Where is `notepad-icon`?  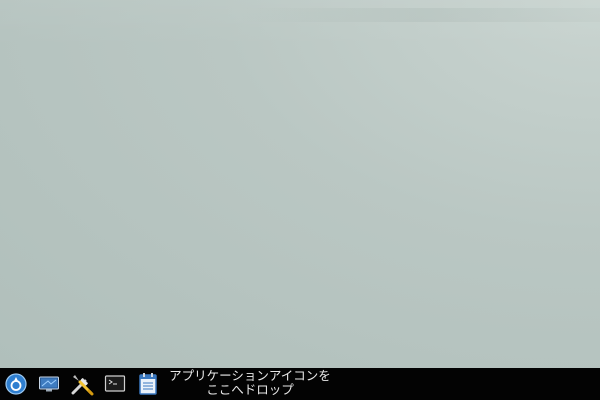
notepad-icon is located at coordinates (148, 384).